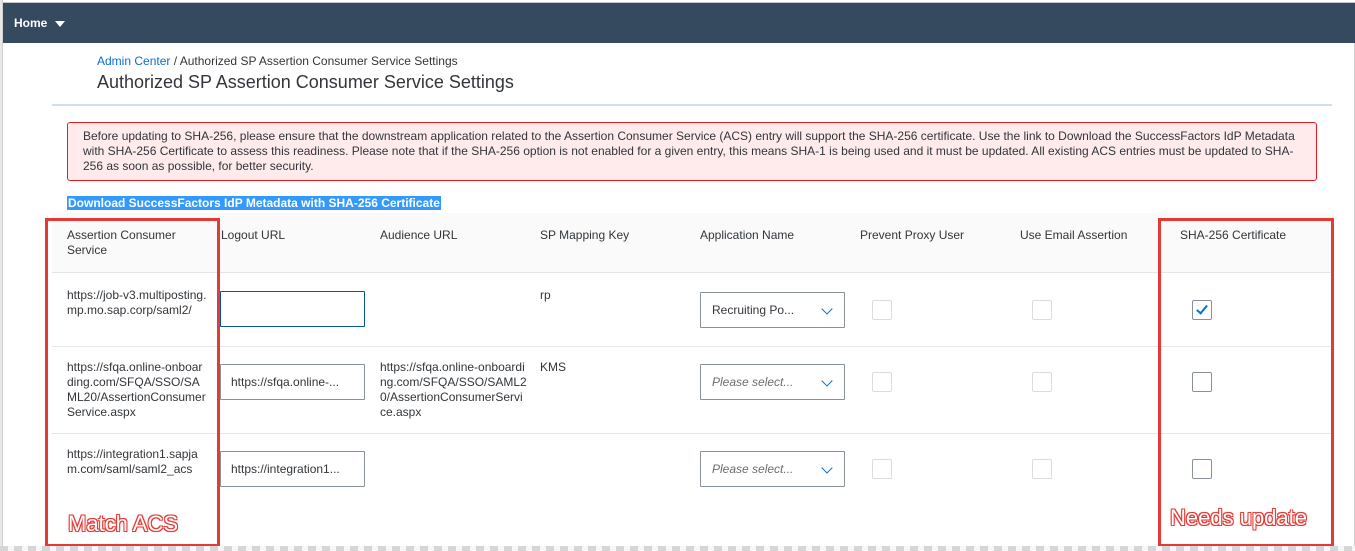 The height and width of the screenshot is (551, 1355). What do you see at coordinates (692, 243) in the screenshot?
I see `table-header-row` at bounding box center [692, 243].